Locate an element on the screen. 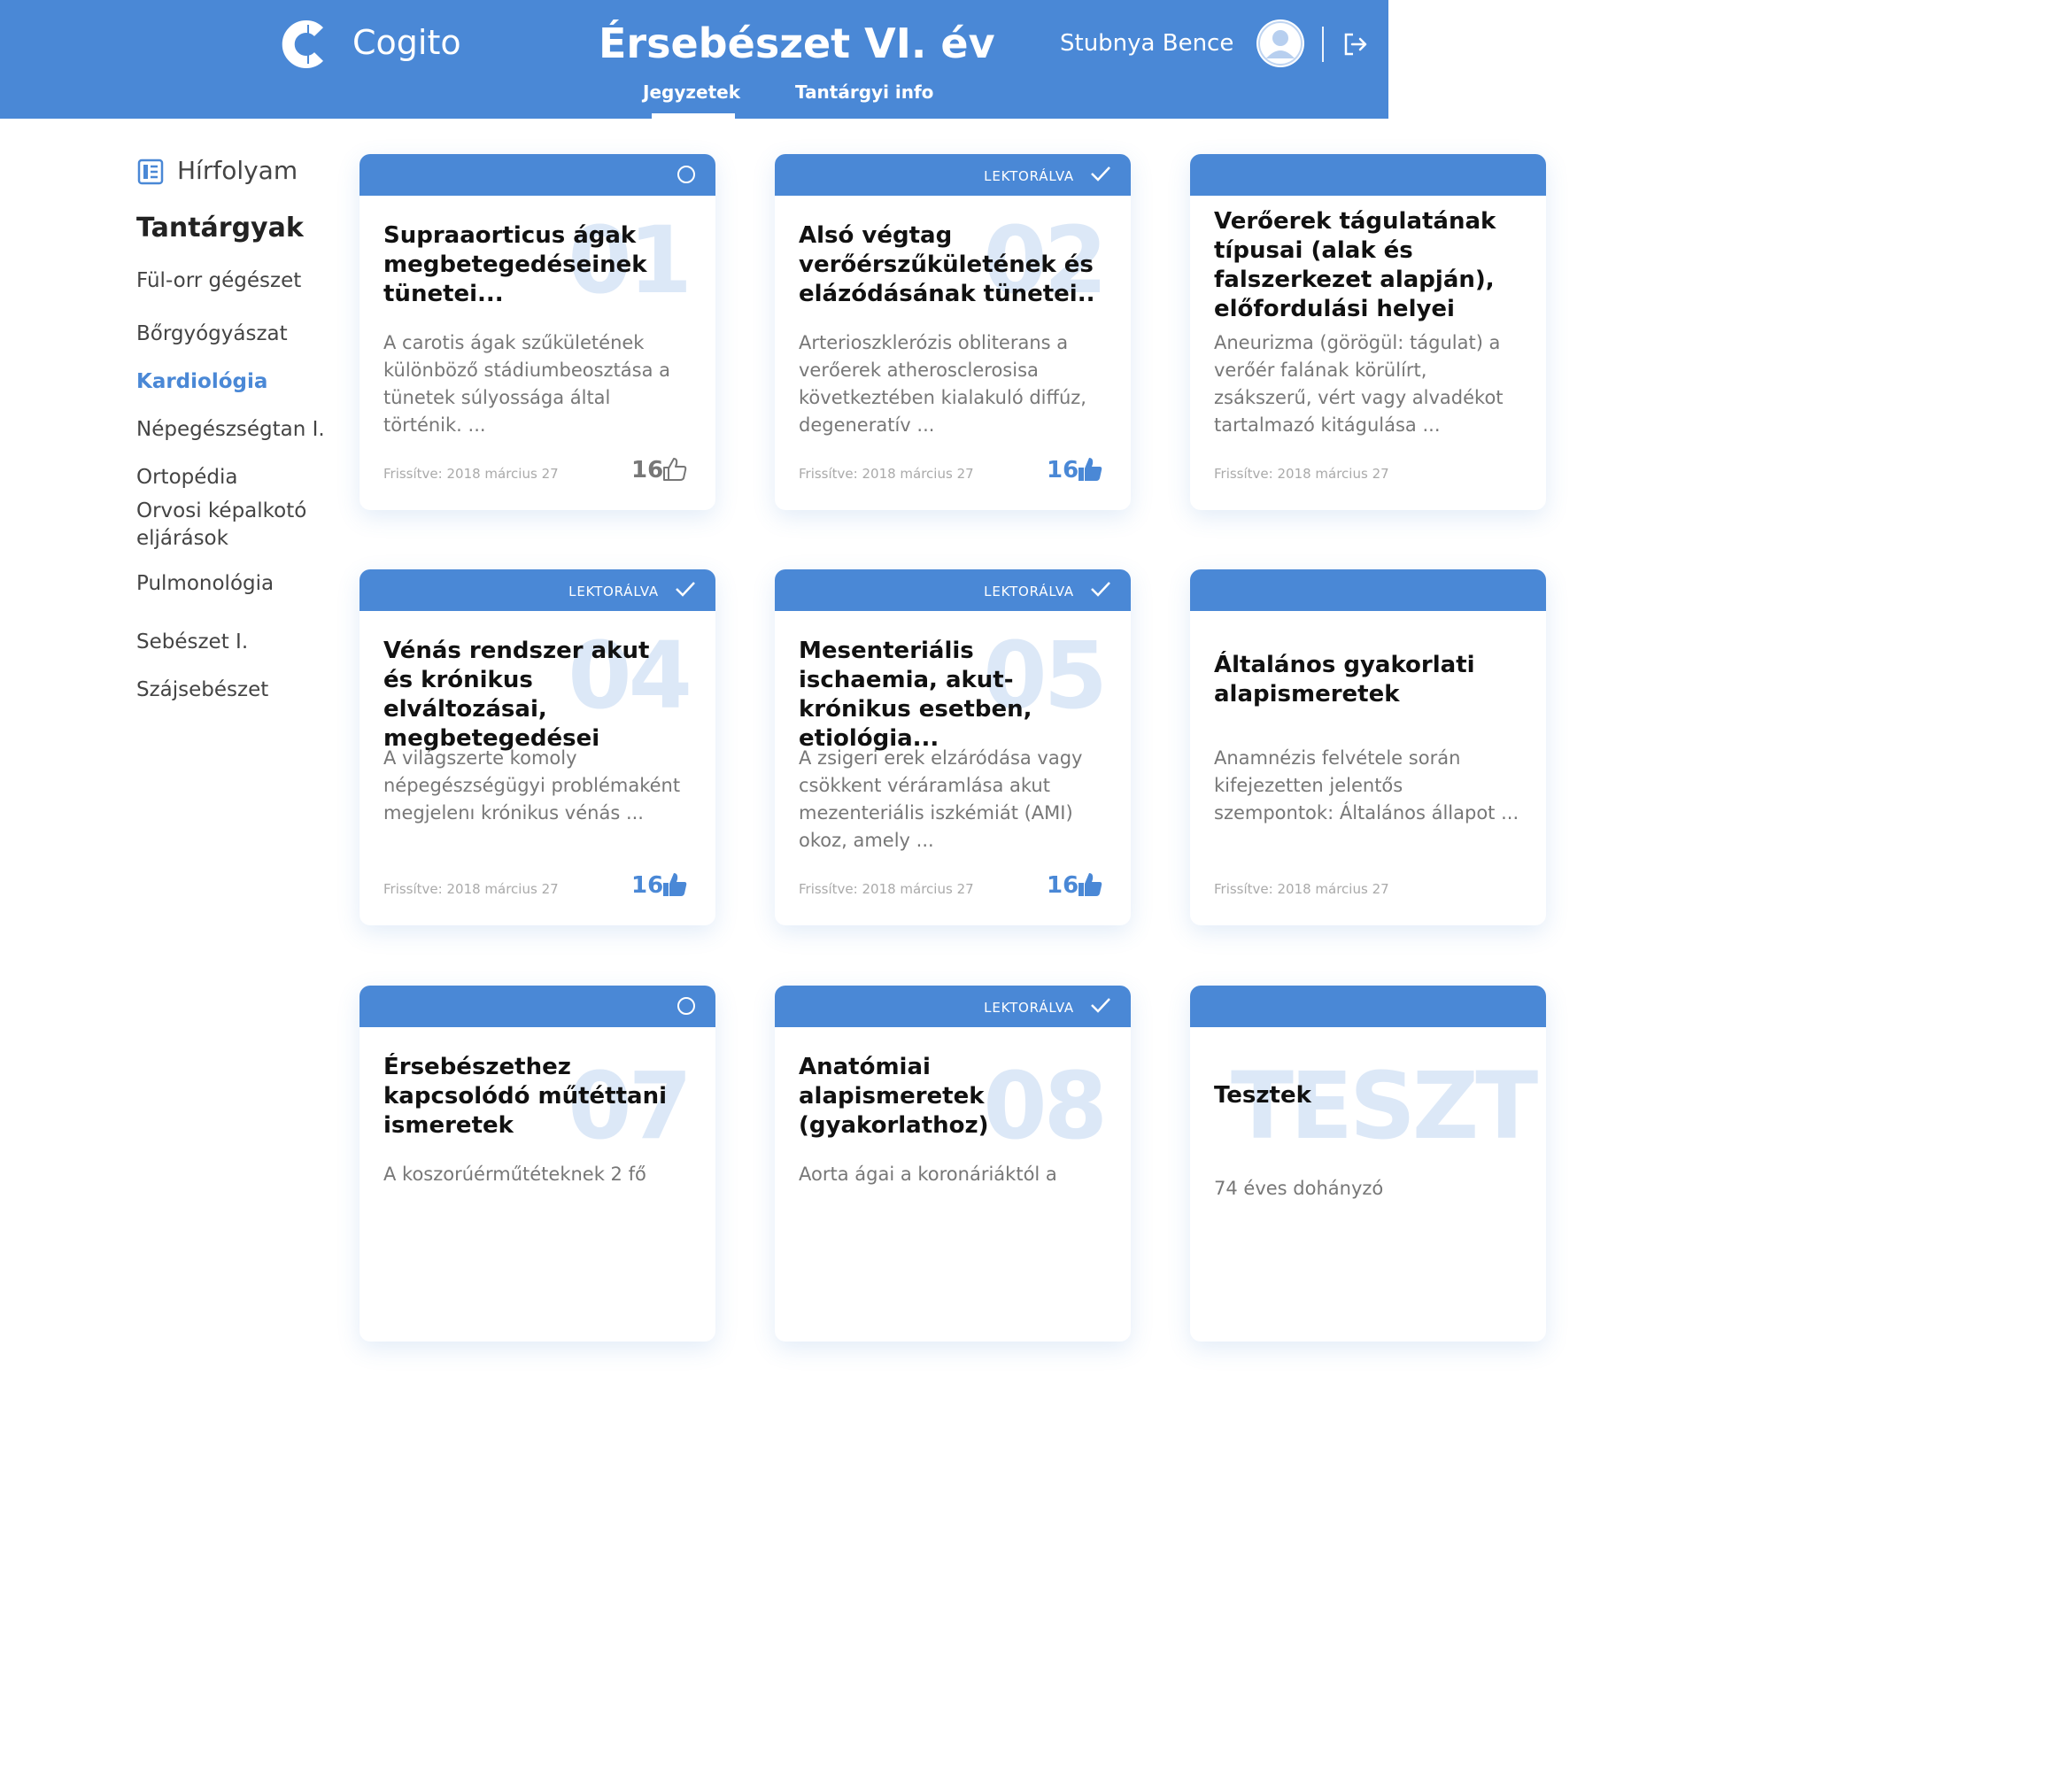 The image size is (2072, 1771). active-tab-indicator is located at coordinates (693, 116).